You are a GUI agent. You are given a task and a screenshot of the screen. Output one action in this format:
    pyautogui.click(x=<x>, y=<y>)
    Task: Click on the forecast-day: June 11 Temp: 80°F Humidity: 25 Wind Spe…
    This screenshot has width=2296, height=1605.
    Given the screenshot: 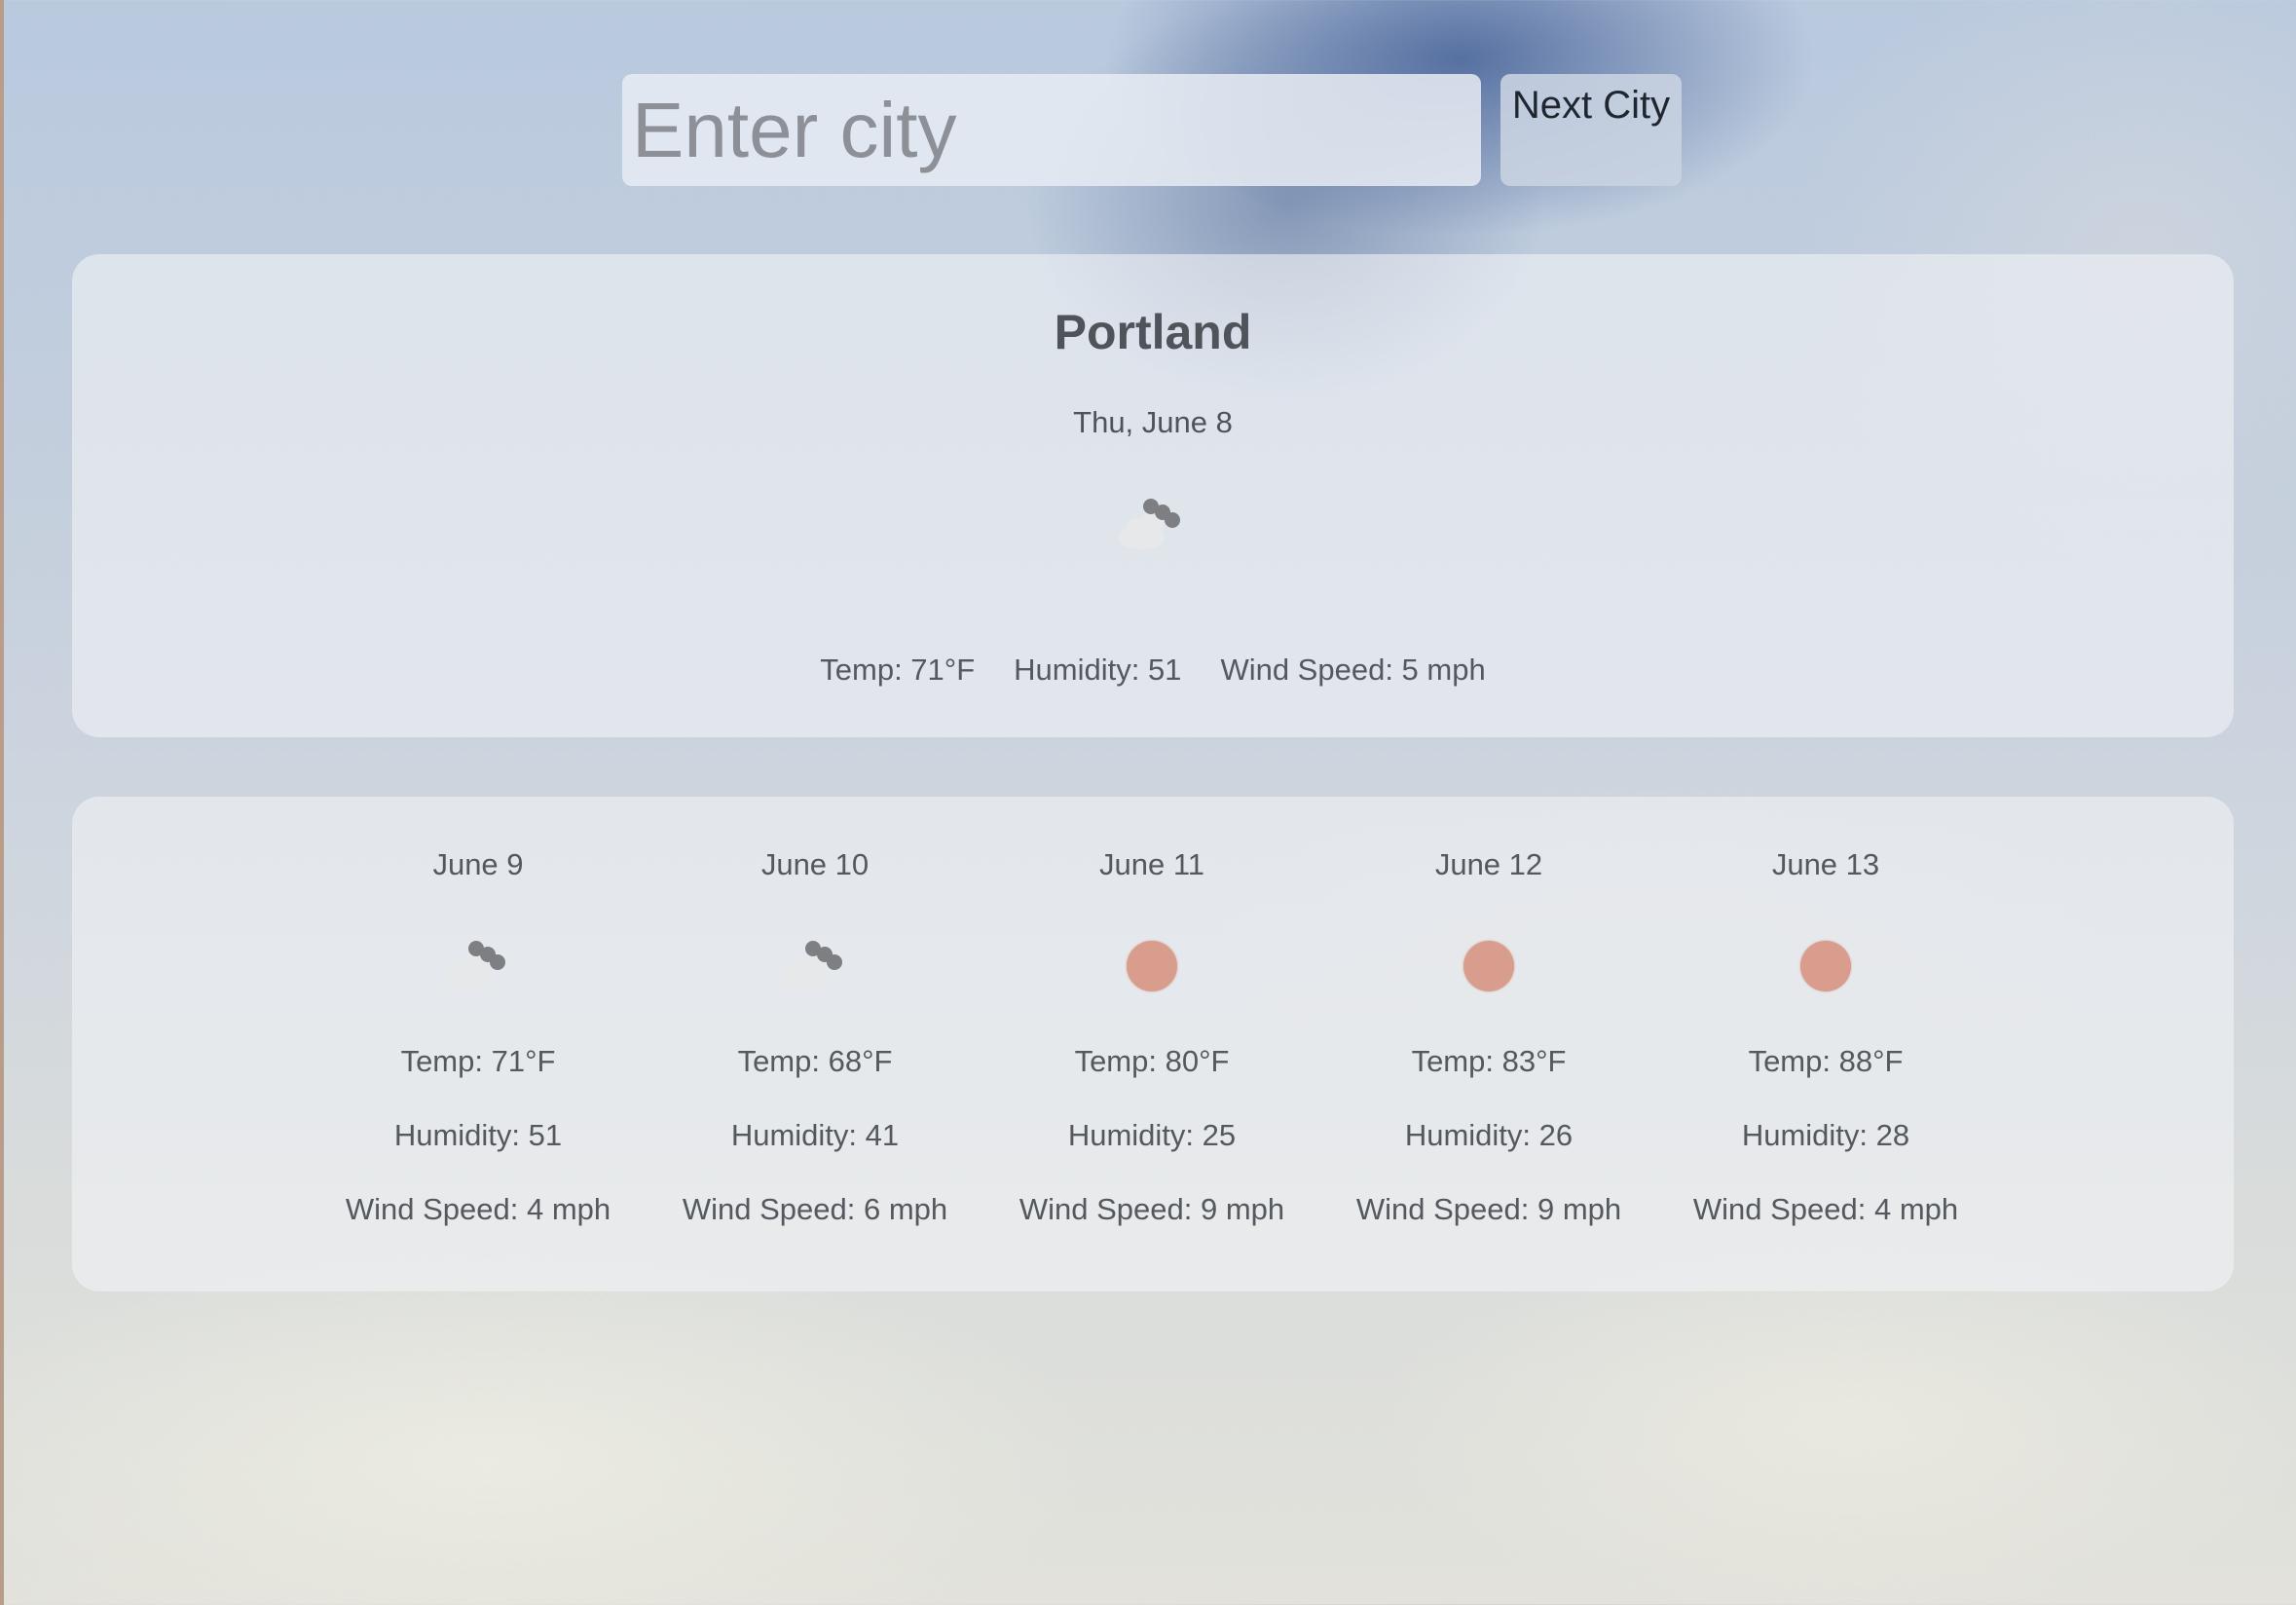 What is the action you would take?
    pyautogui.click(x=1151, y=1037)
    